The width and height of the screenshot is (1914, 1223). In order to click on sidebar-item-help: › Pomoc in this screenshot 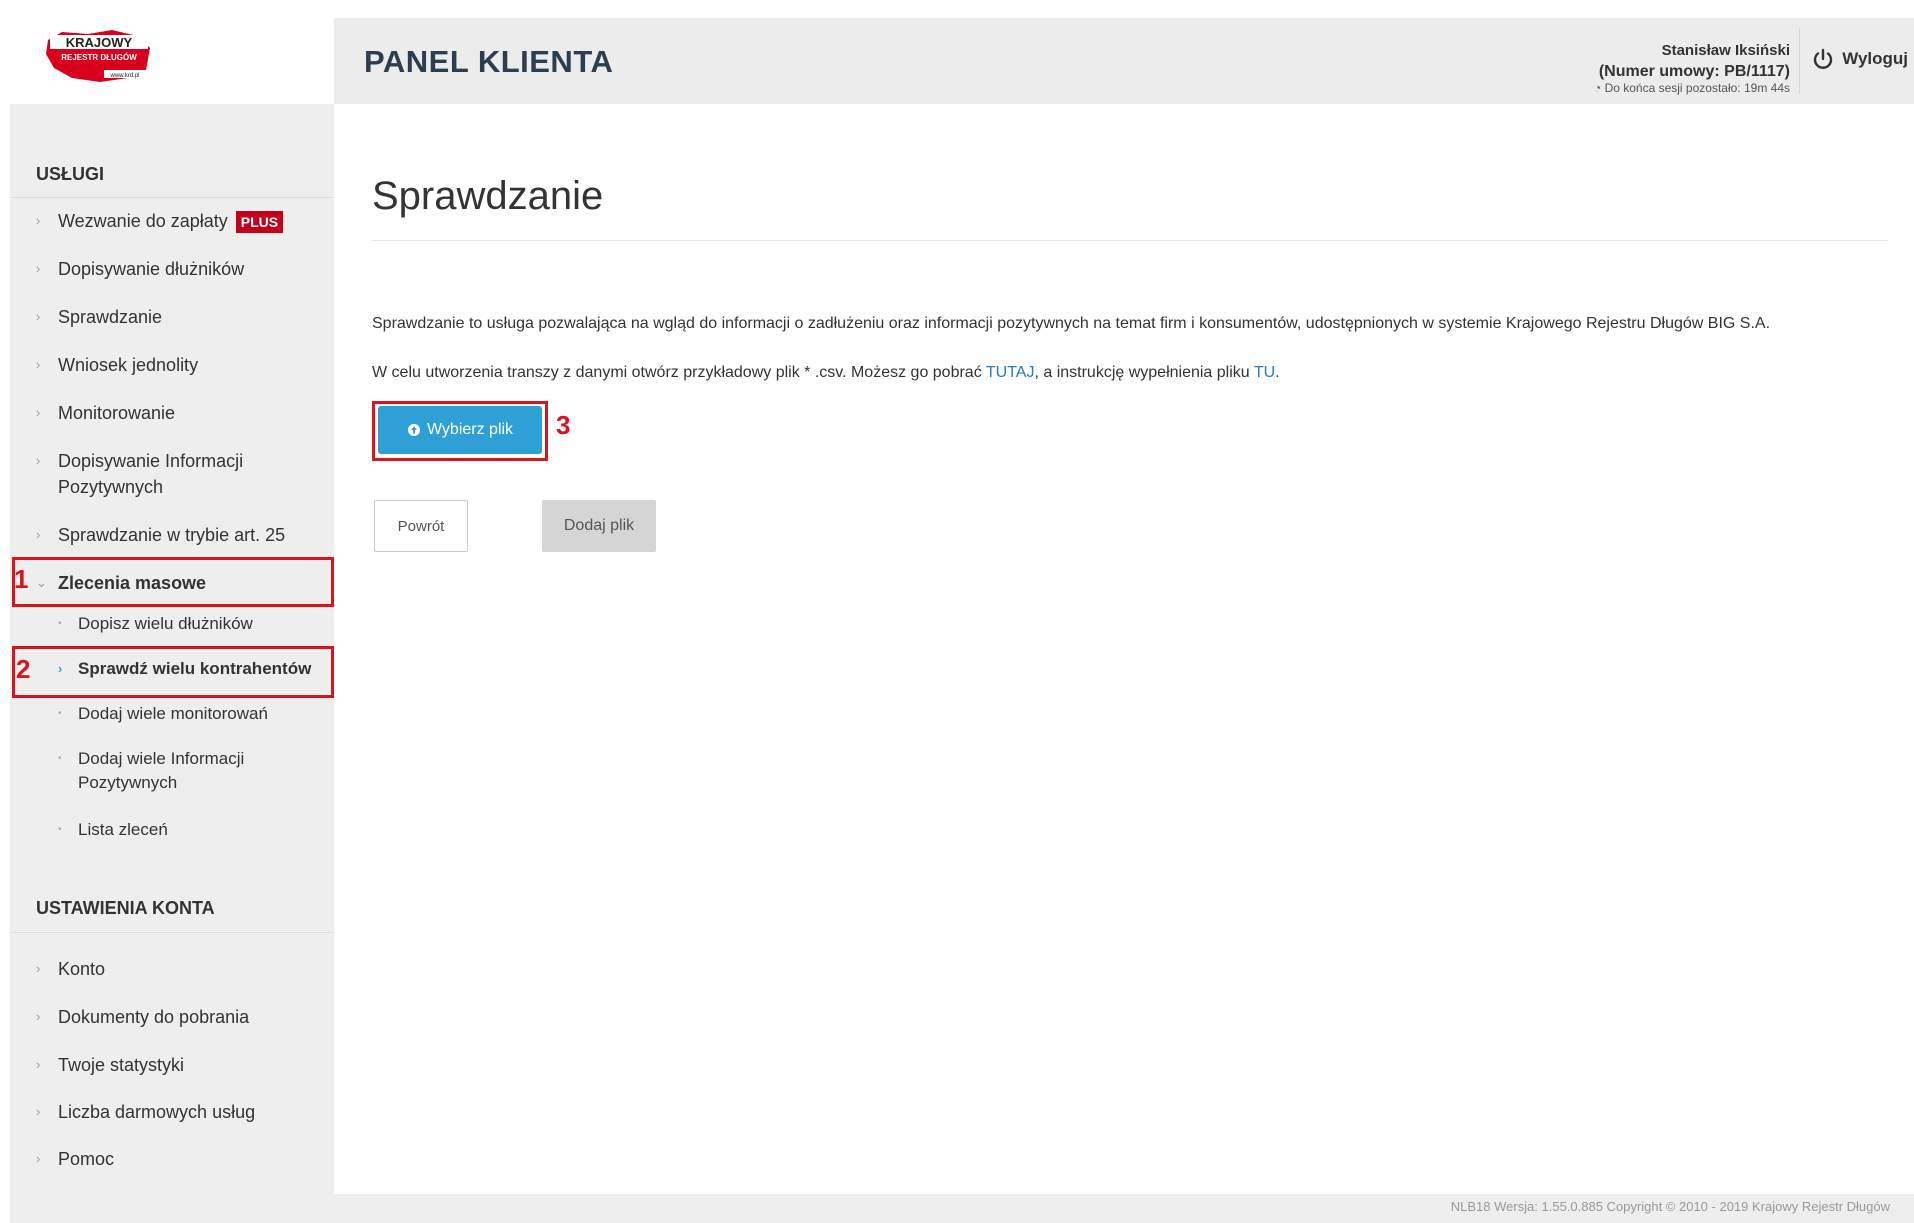, I will do `click(75, 1159)`.